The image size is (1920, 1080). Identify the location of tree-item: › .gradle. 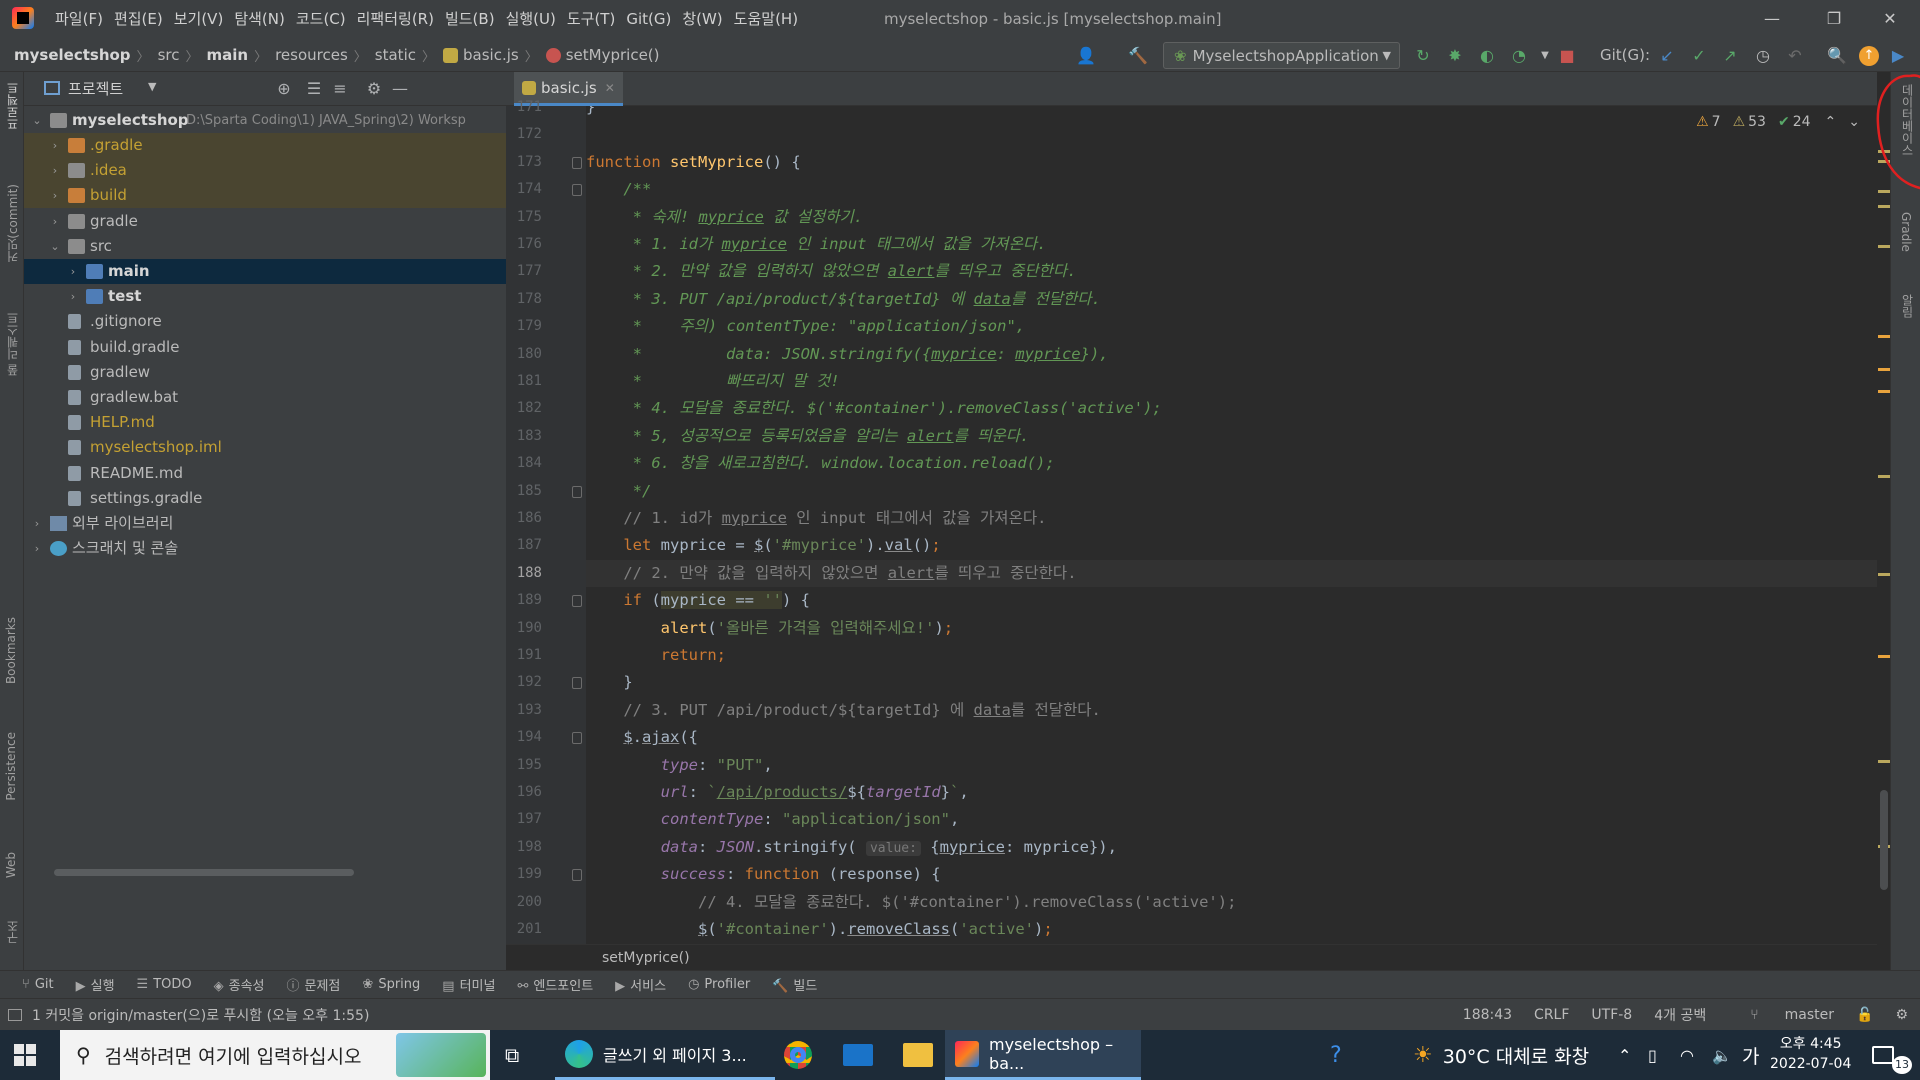
(265, 145).